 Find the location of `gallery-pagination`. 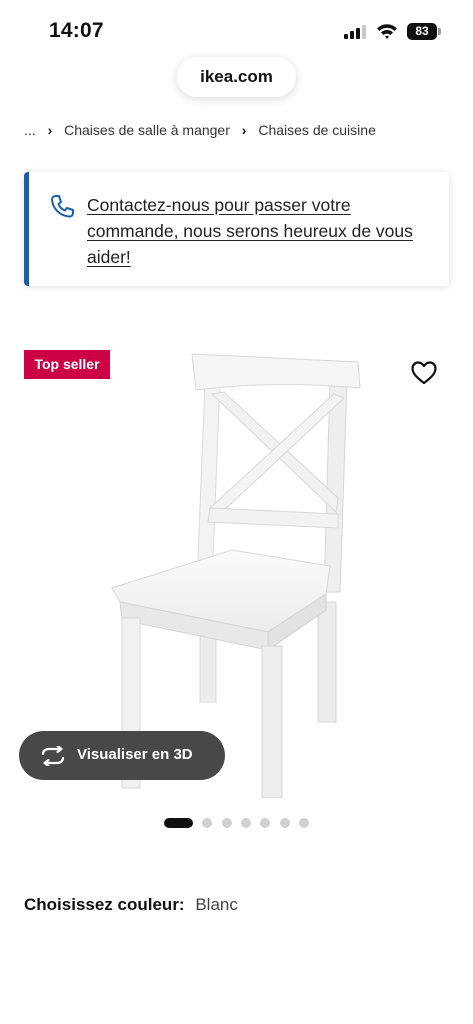

gallery-pagination is located at coordinates (239, 823).